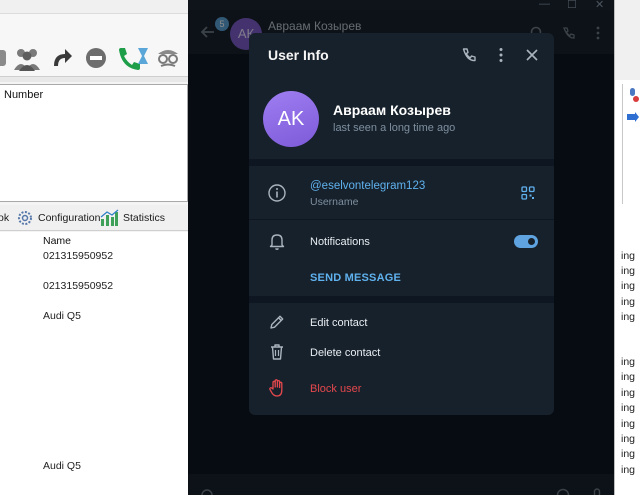  Describe the element at coordinates (633, 117) in the screenshot. I see `arrow-right-icon` at that location.